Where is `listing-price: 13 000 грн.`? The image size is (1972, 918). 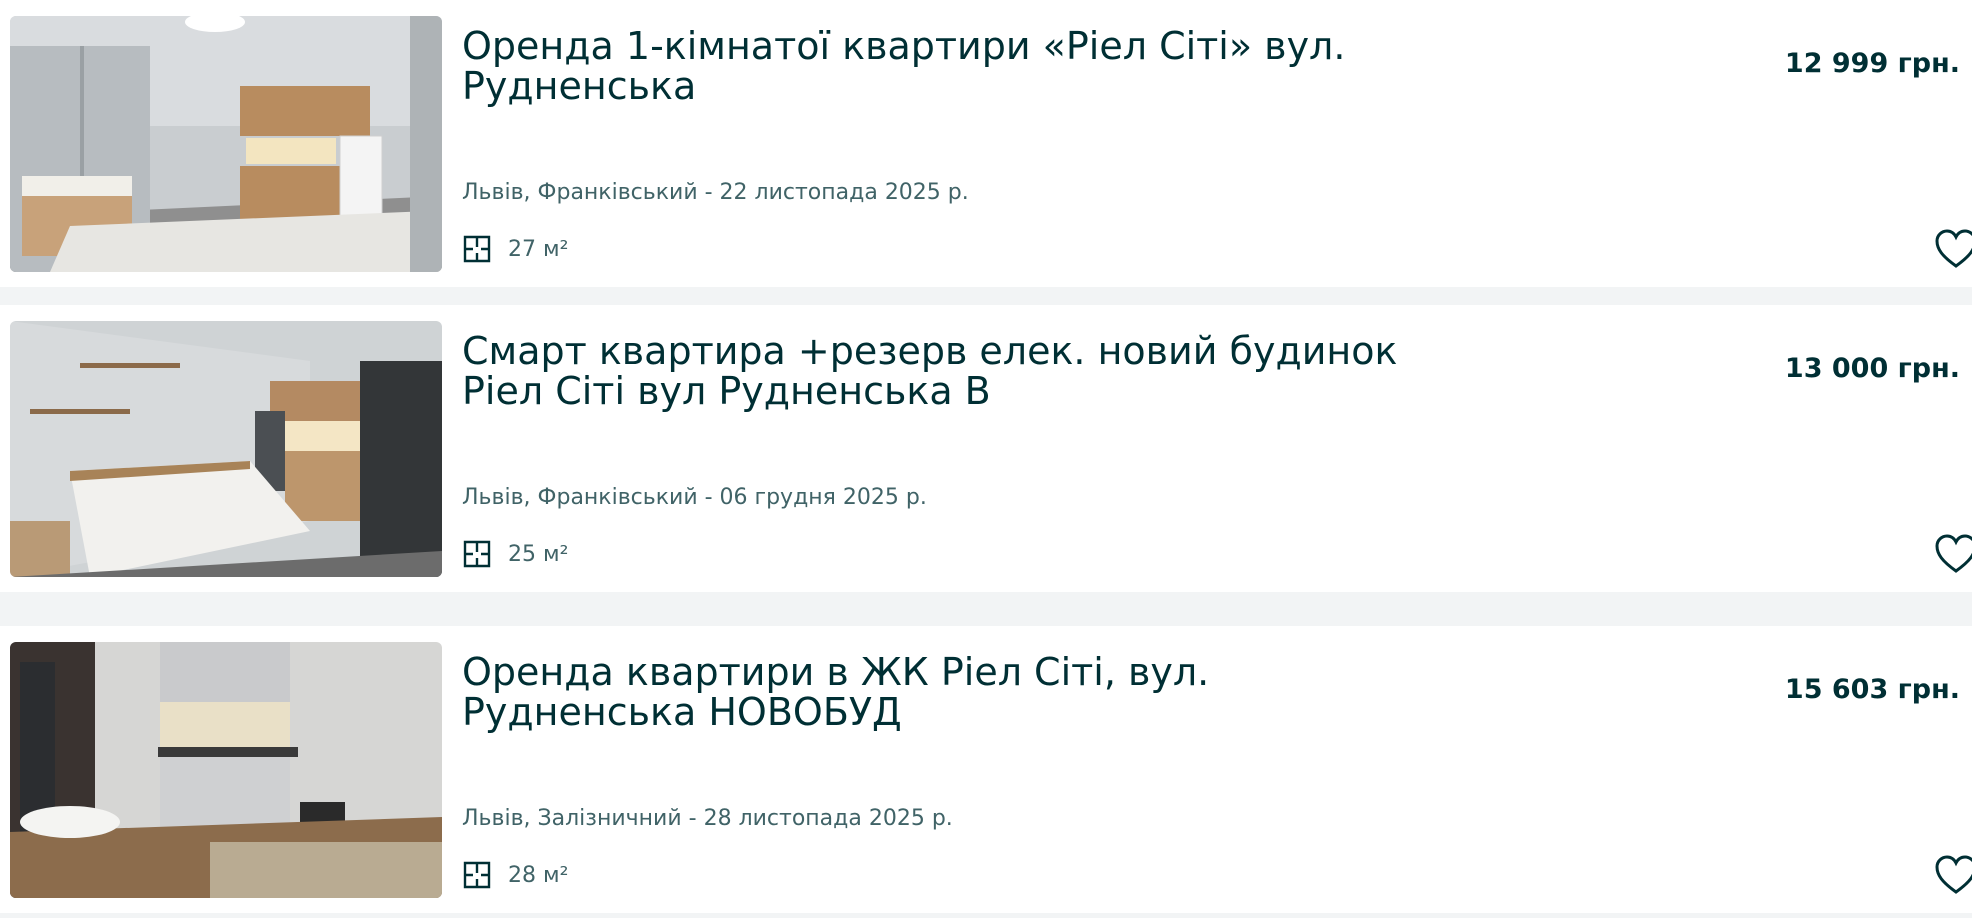
listing-price: 13 000 грн. is located at coordinates (1872, 368).